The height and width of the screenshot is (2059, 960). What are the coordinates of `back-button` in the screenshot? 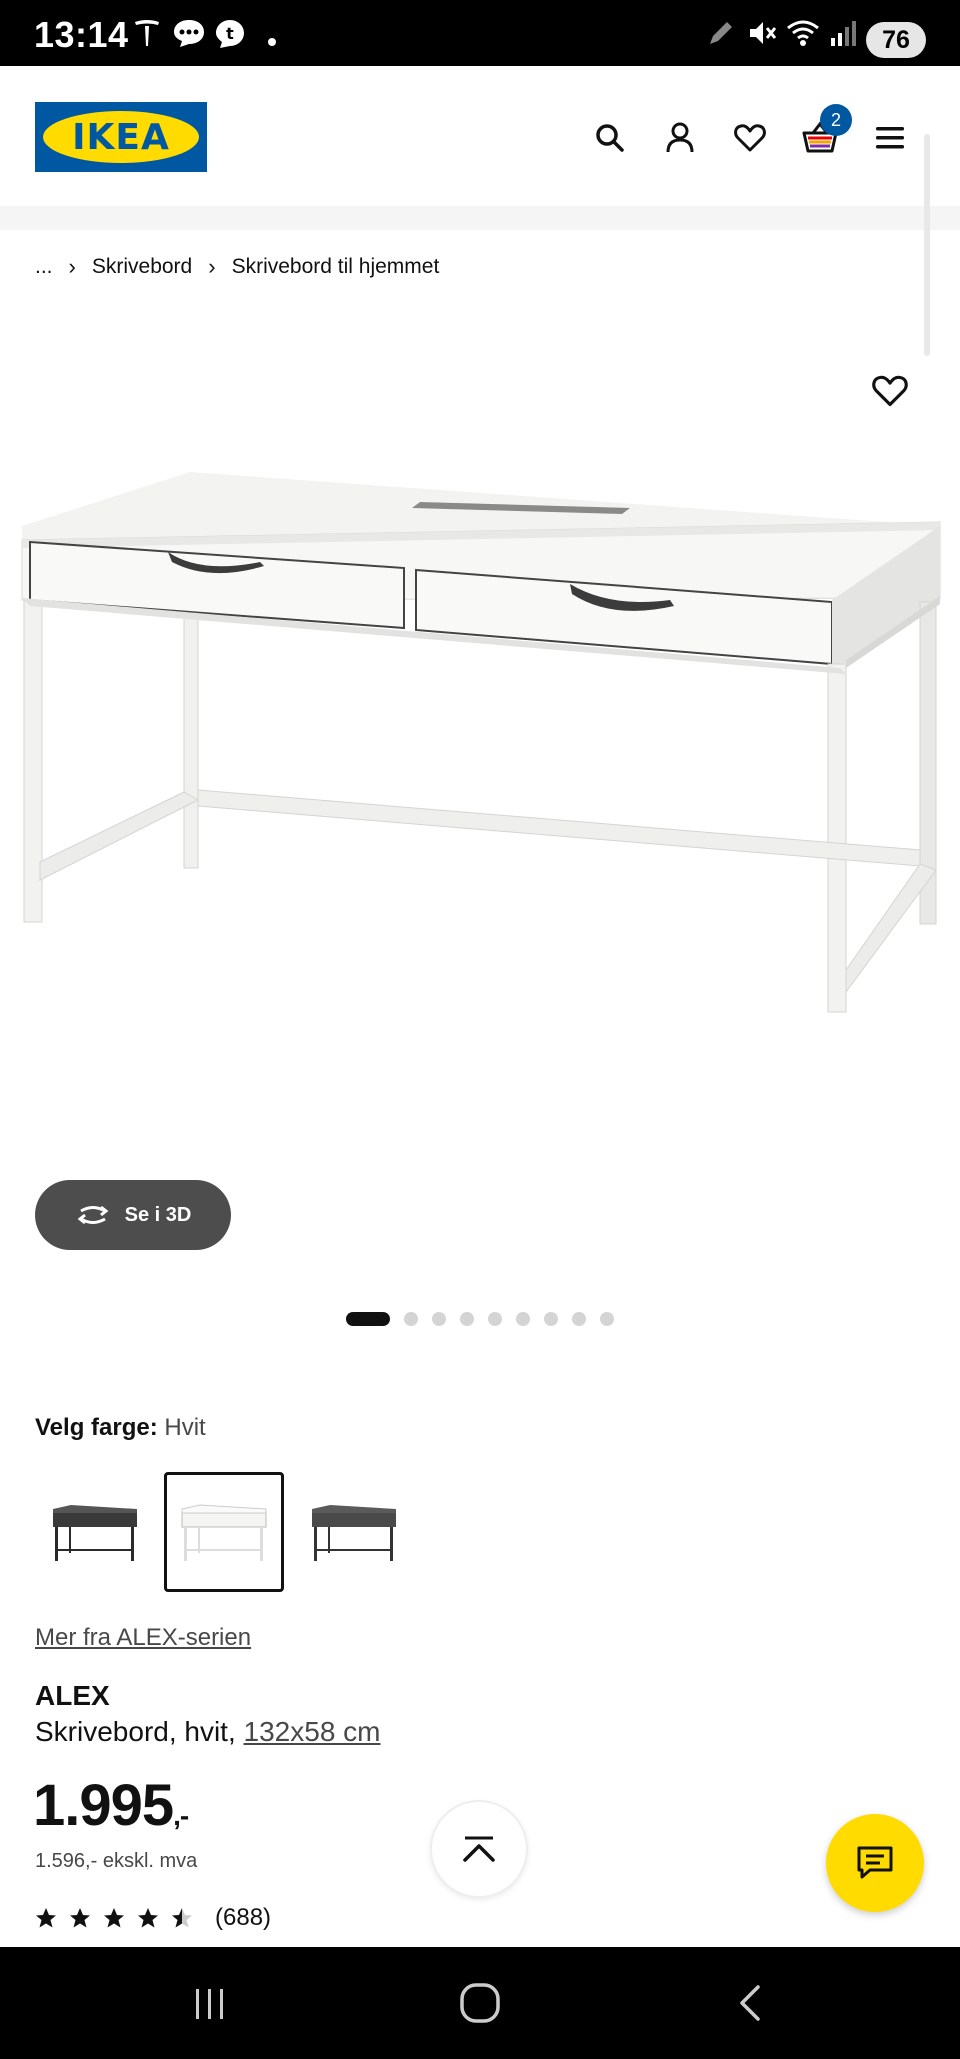 It's located at (750, 2003).